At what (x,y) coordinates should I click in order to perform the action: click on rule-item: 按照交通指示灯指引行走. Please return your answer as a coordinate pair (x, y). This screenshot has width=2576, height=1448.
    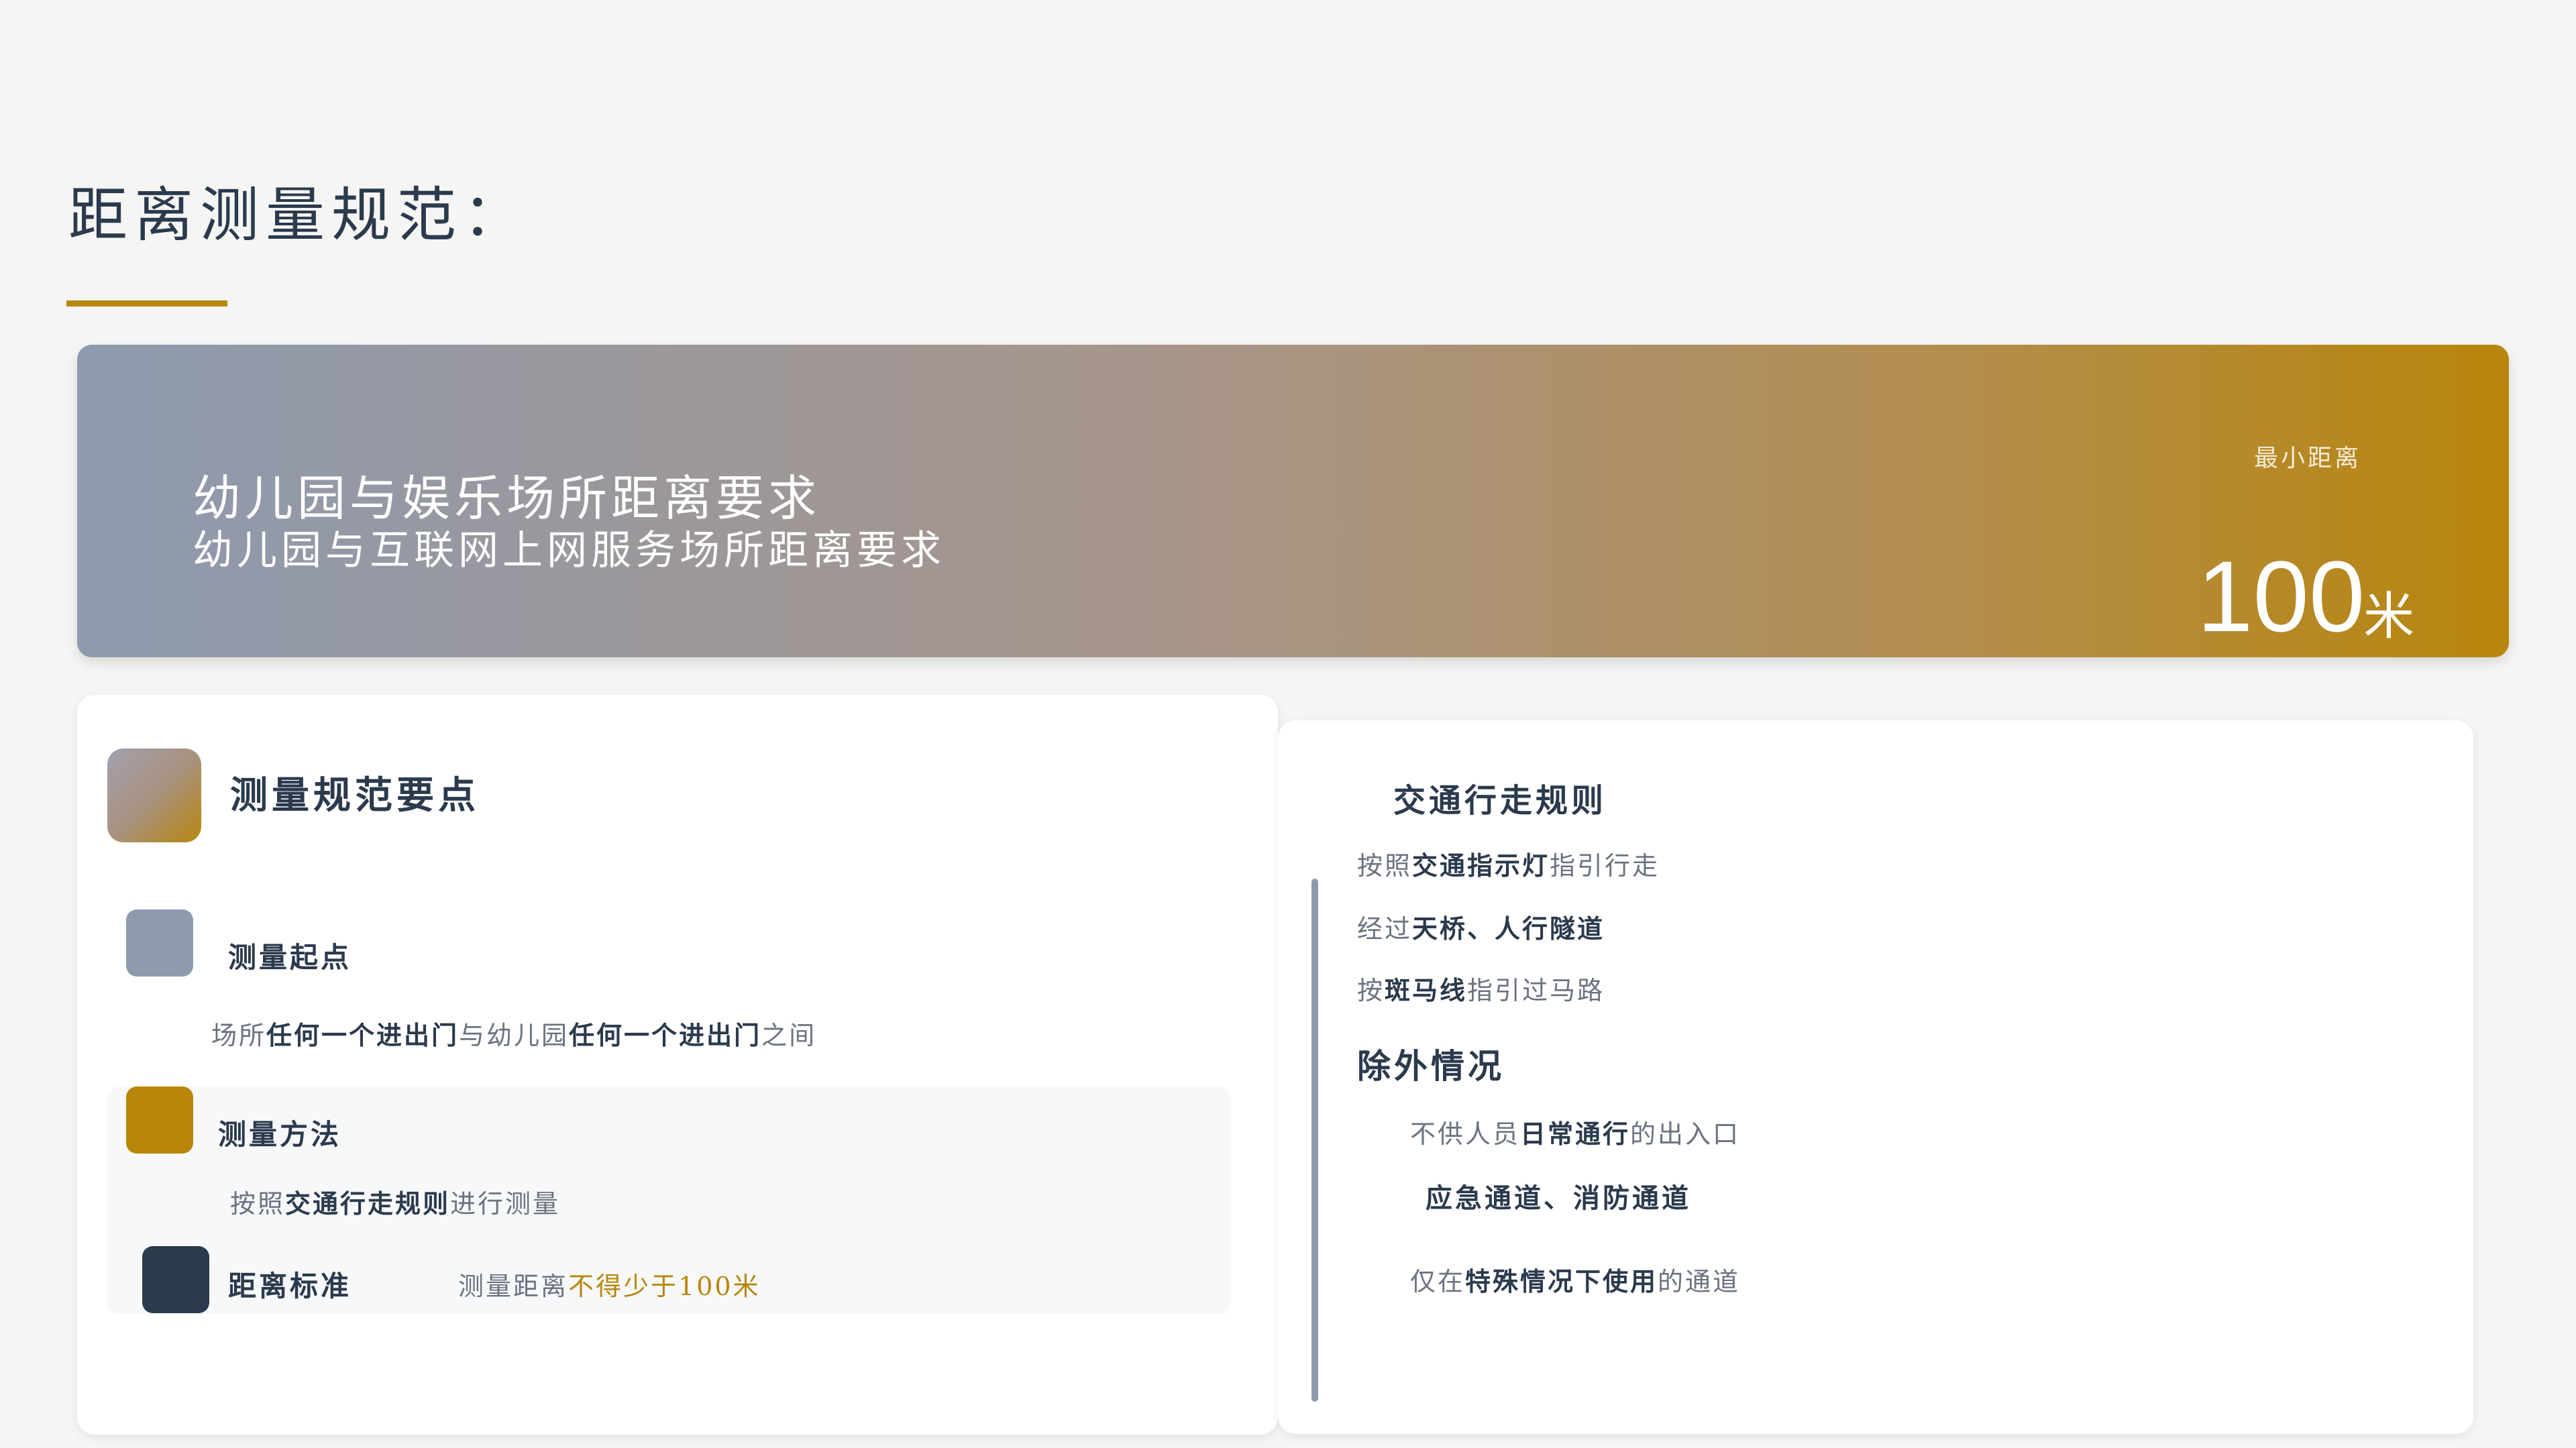
    Looking at the image, I should click on (1508, 865).